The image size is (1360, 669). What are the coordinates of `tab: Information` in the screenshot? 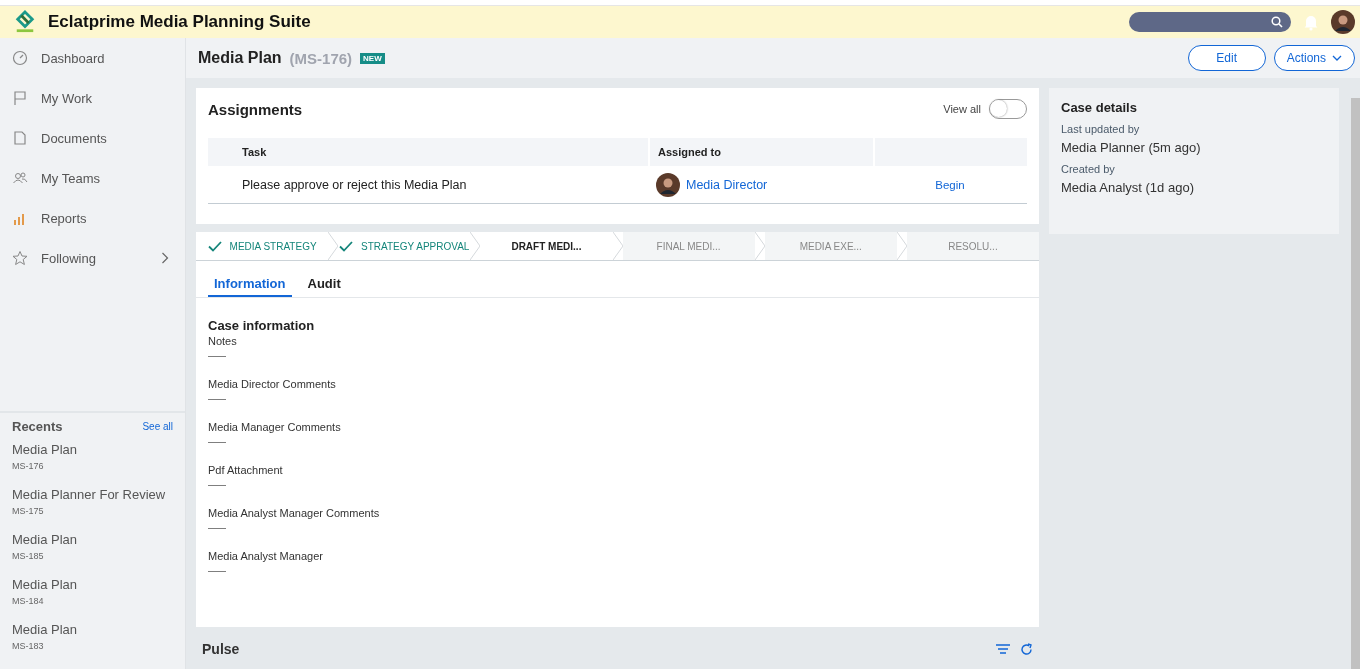 It's located at (250, 286).